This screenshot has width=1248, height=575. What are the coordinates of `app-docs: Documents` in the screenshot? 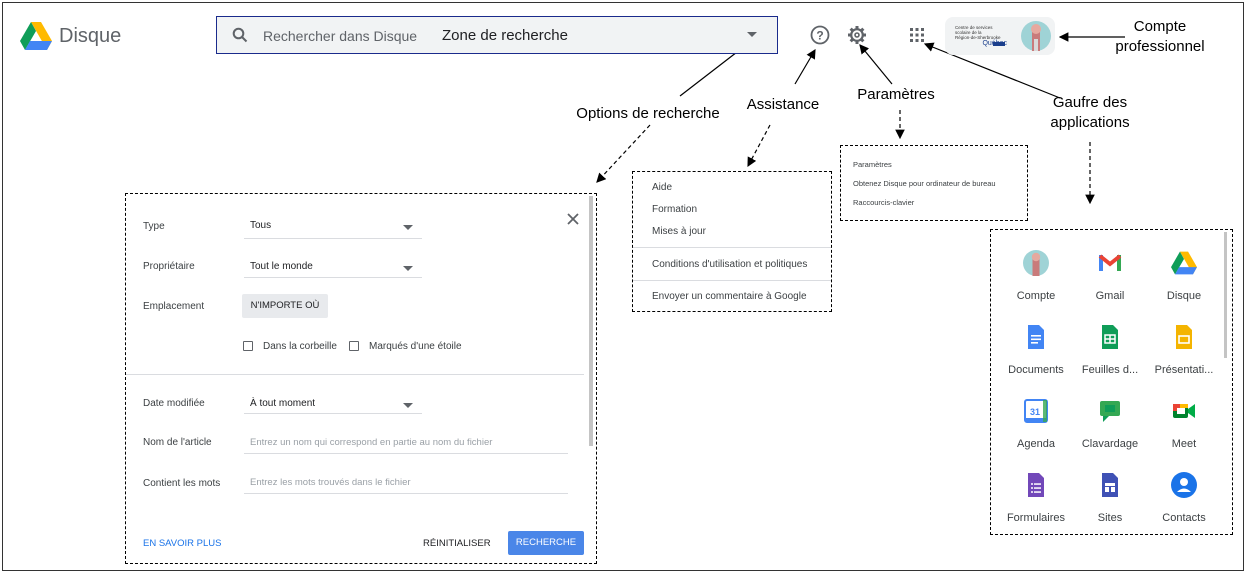 It's located at (1036, 350).